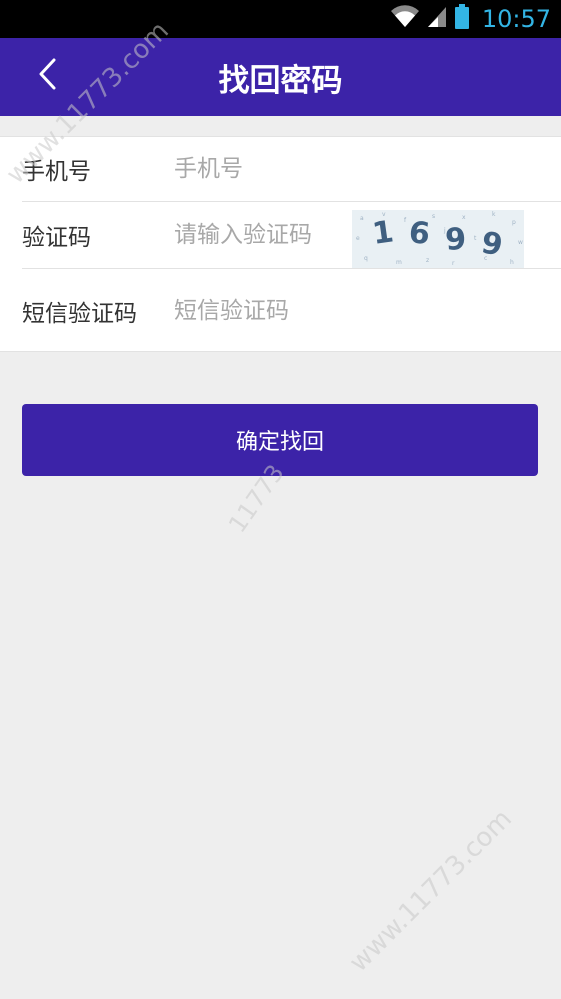 The image size is (561, 999). What do you see at coordinates (79, 313) in the screenshot?
I see `sms-label: 短信验证码` at bounding box center [79, 313].